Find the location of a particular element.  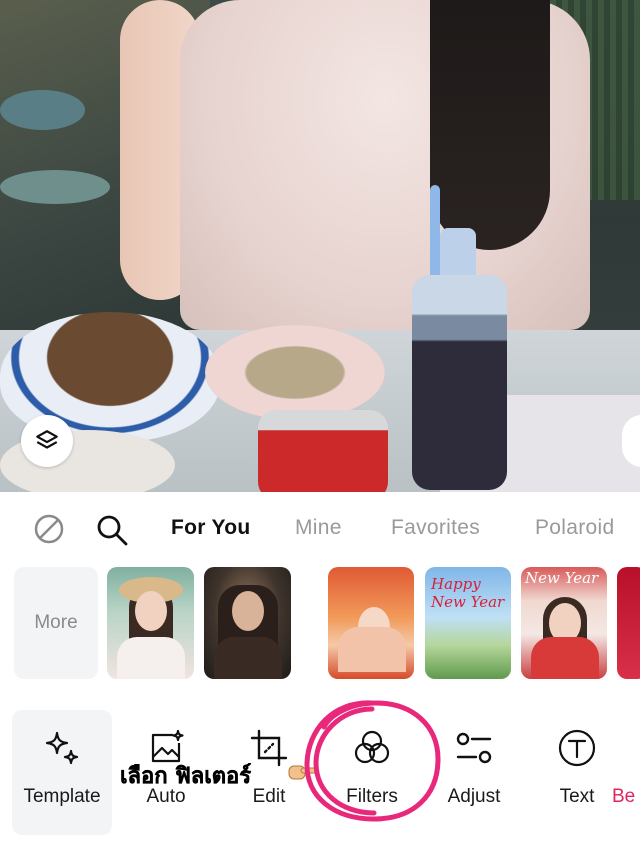

filter-thumb-straw-hat is located at coordinates (150, 623).